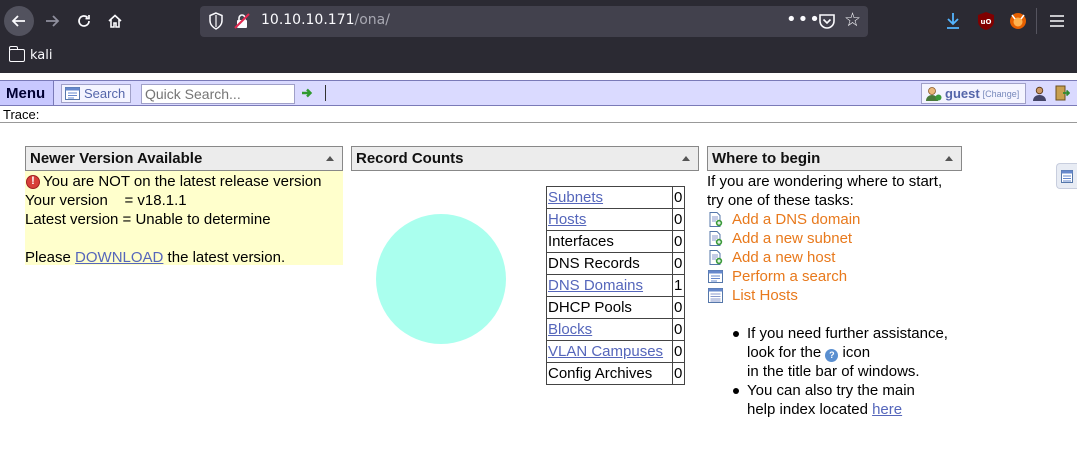 This screenshot has width=1077, height=465. I want to click on record-type-label: DNS Records, so click(594, 263).